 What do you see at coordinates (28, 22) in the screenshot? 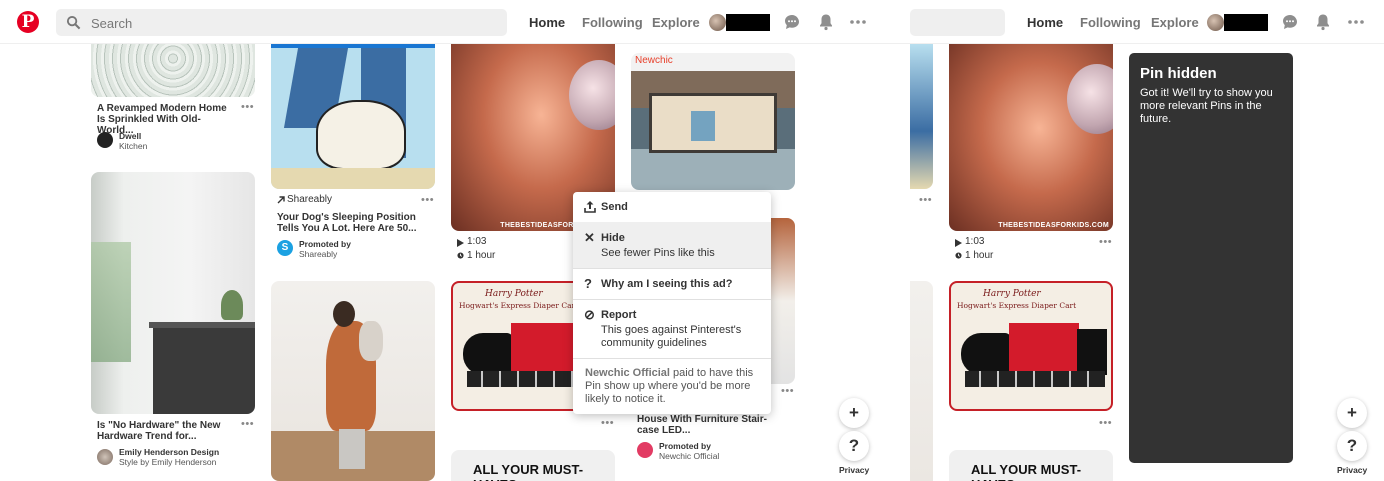
I see `pinterest-logo-icon: P` at bounding box center [28, 22].